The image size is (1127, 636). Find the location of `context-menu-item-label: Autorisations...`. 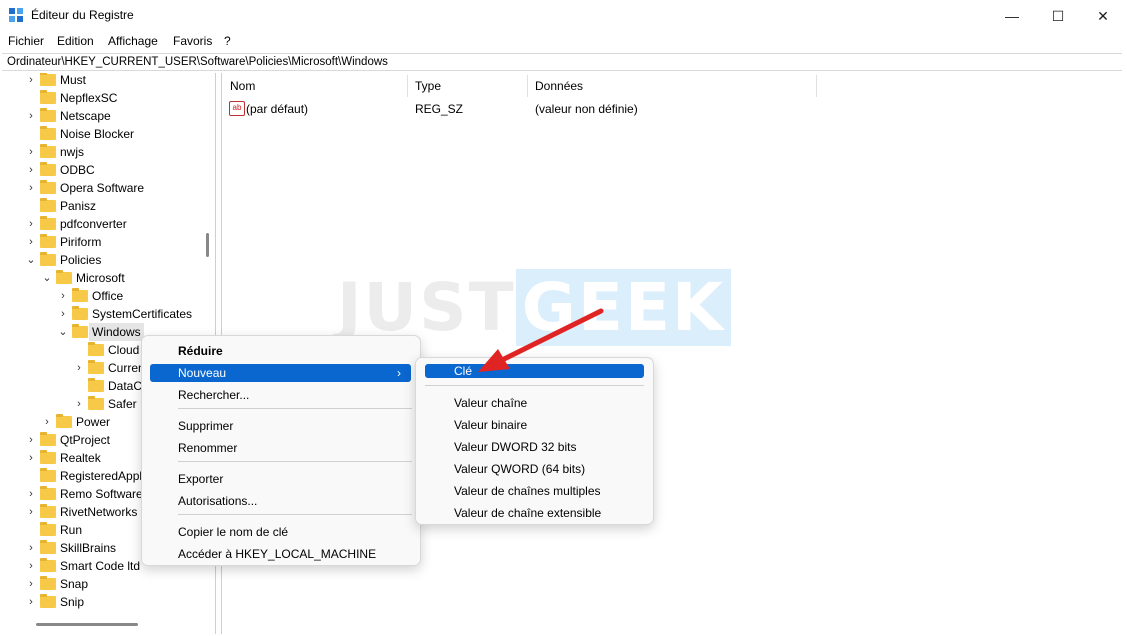

context-menu-item-label: Autorisations... is located at coordinates (218, 501).